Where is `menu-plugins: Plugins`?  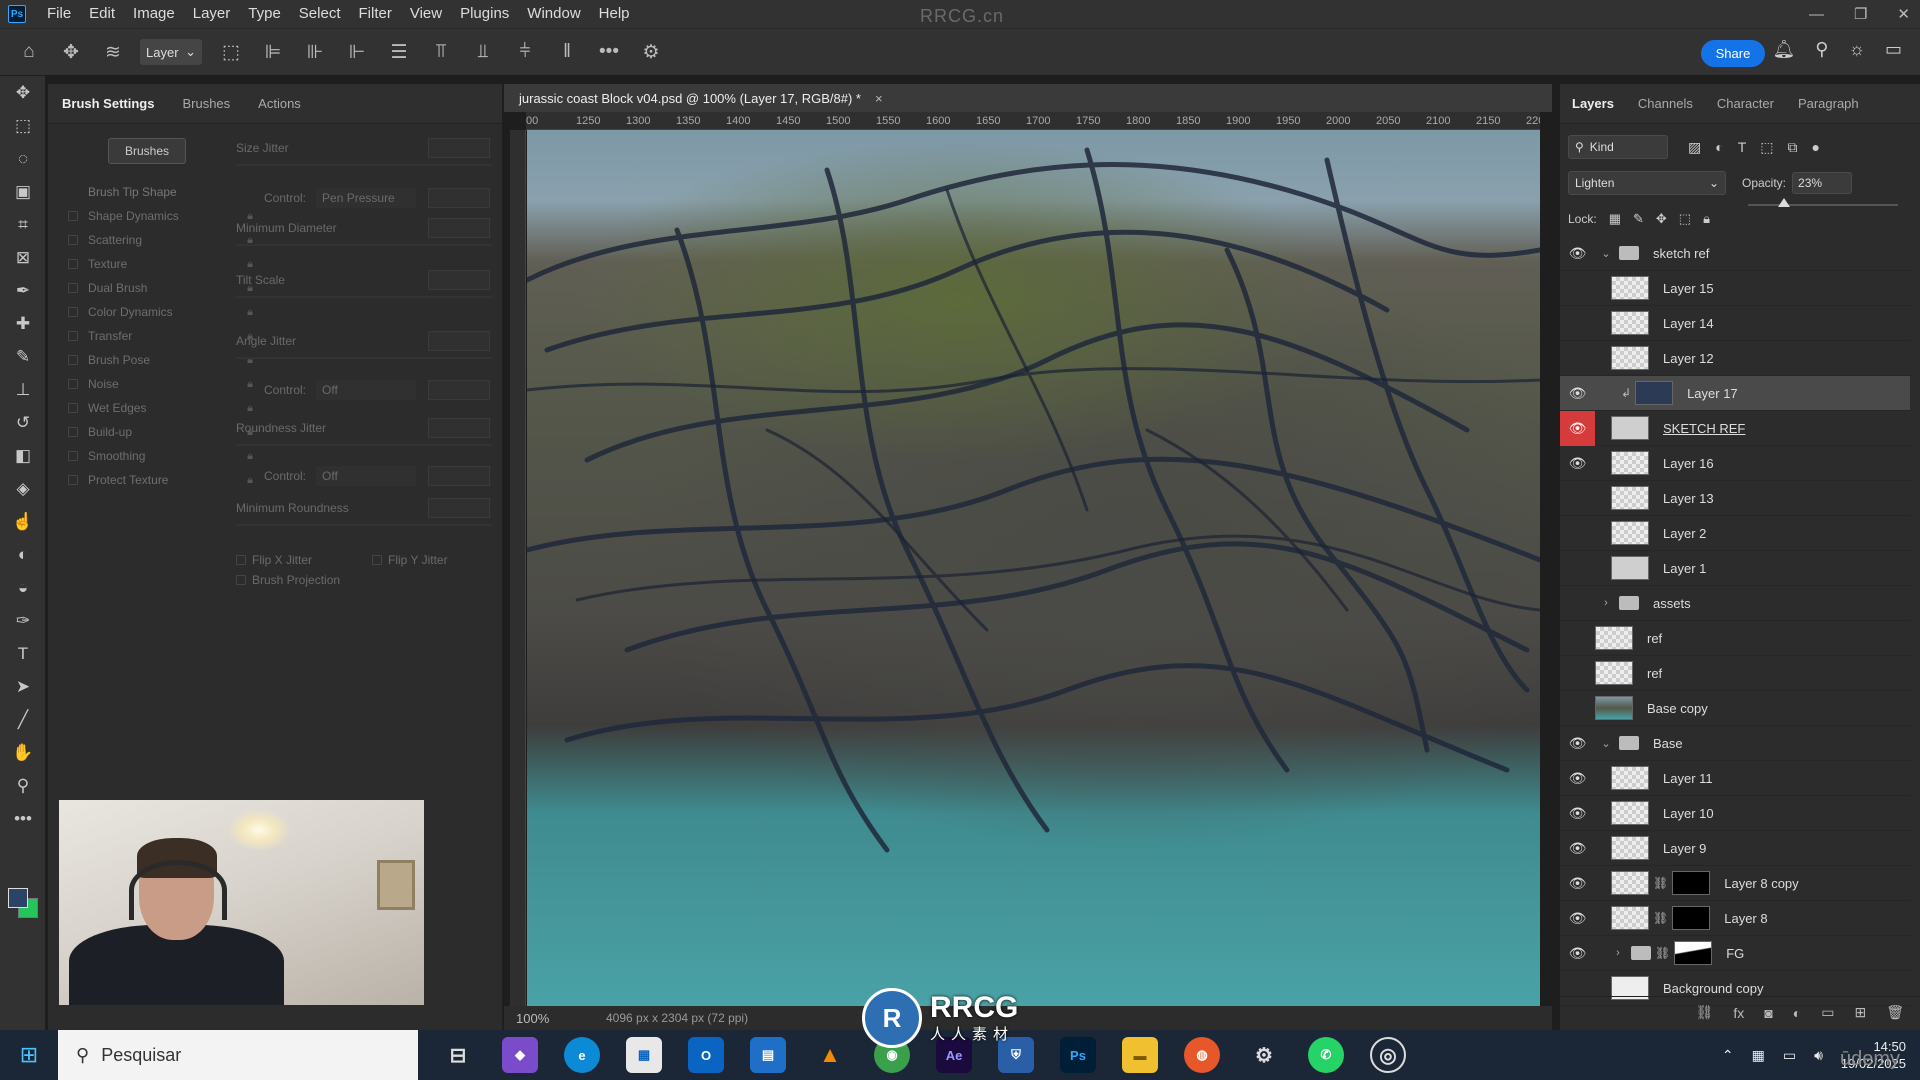 menu-plugins: Plugins is located at coordinates (484, 14).